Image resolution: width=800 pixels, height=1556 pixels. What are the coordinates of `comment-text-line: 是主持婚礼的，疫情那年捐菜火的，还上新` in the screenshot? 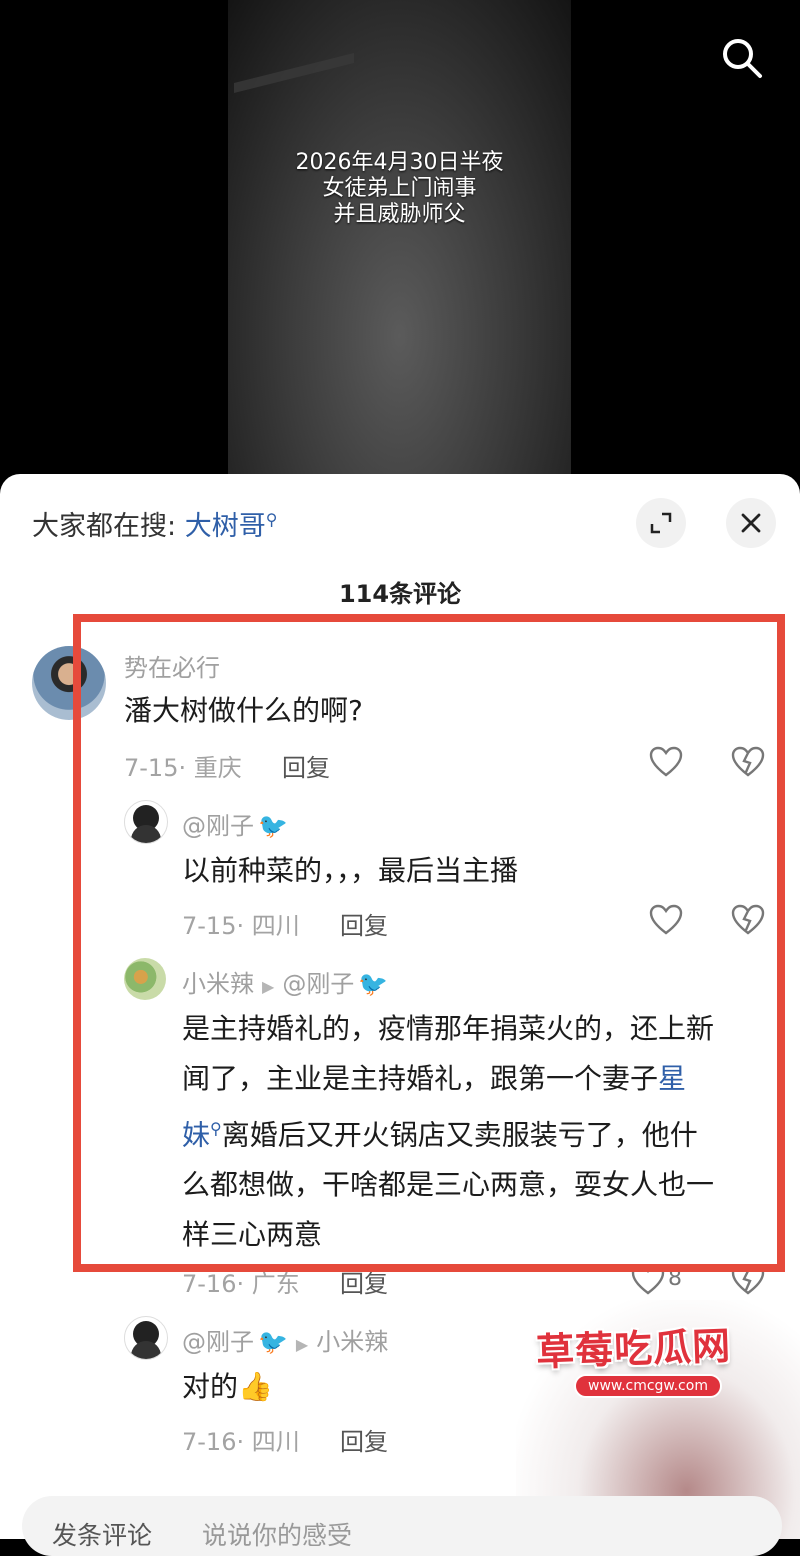 It's located at (448, 1028).